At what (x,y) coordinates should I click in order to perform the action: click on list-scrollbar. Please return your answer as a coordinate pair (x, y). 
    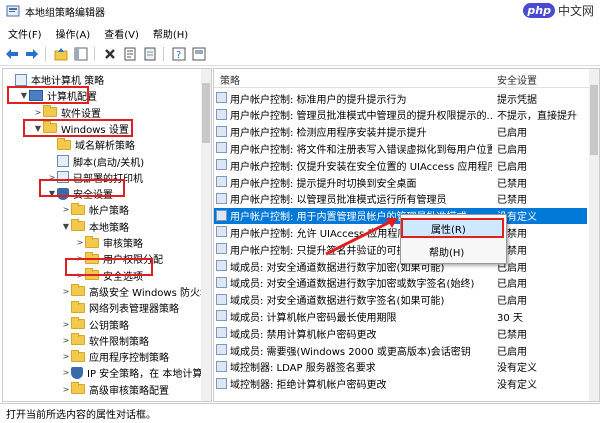
    Looking at the image, I should click on (594, 235).